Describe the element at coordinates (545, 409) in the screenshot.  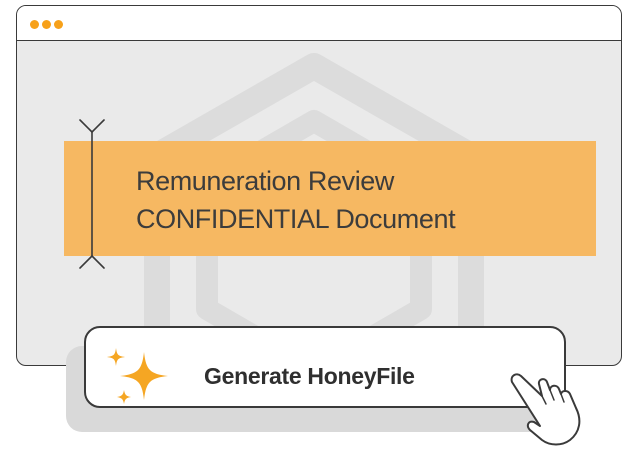
I see `hand-pointer-icon` at that location.